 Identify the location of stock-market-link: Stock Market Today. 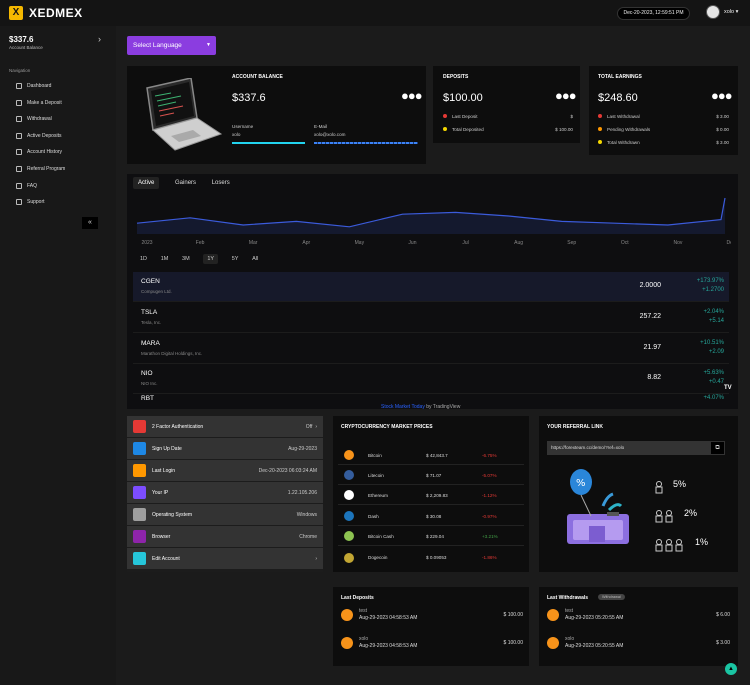
(403, 407).